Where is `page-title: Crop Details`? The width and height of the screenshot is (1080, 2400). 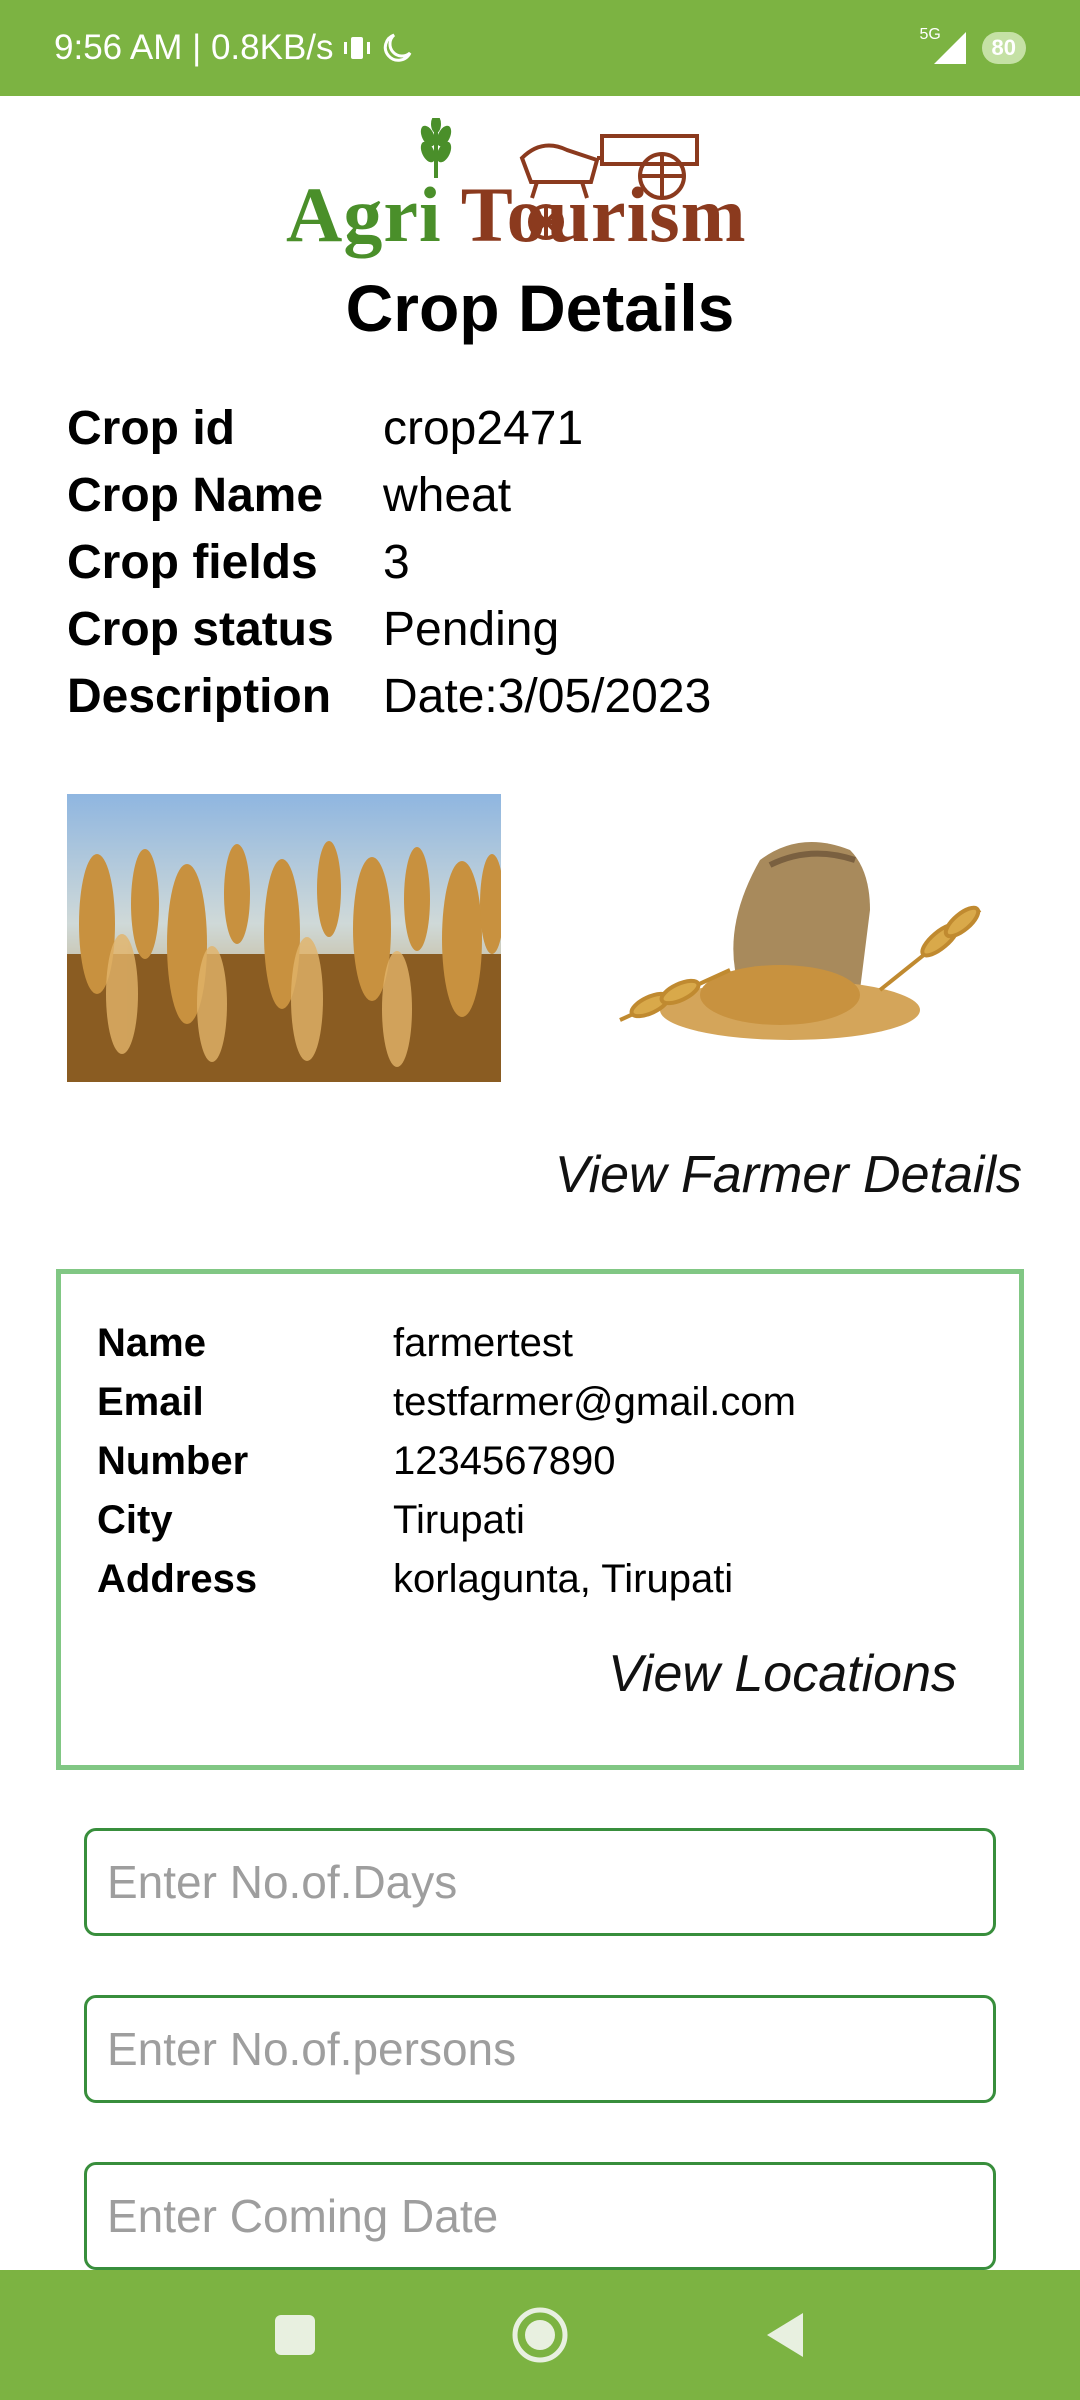
page-title: Crop Details is located at coordinates (540, 308).